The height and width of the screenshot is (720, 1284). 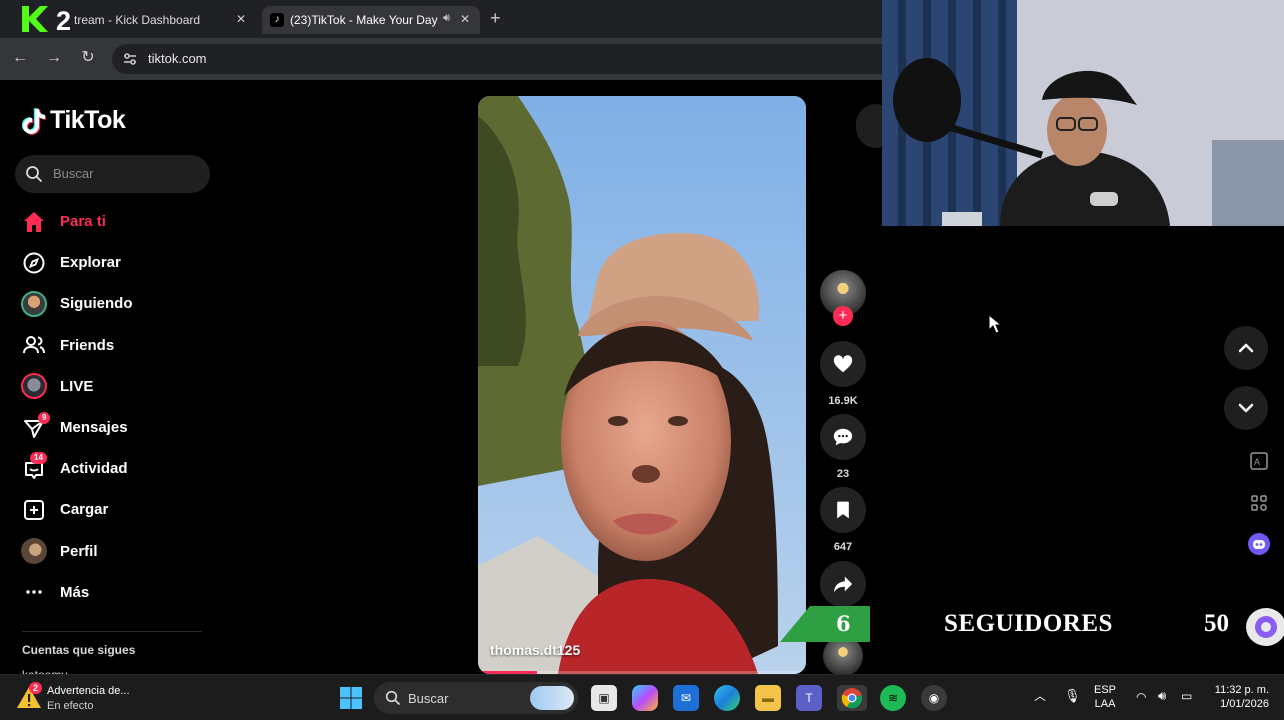 I want to click on tiktok-brand-text: TikTok, so click(x=88, y=120).